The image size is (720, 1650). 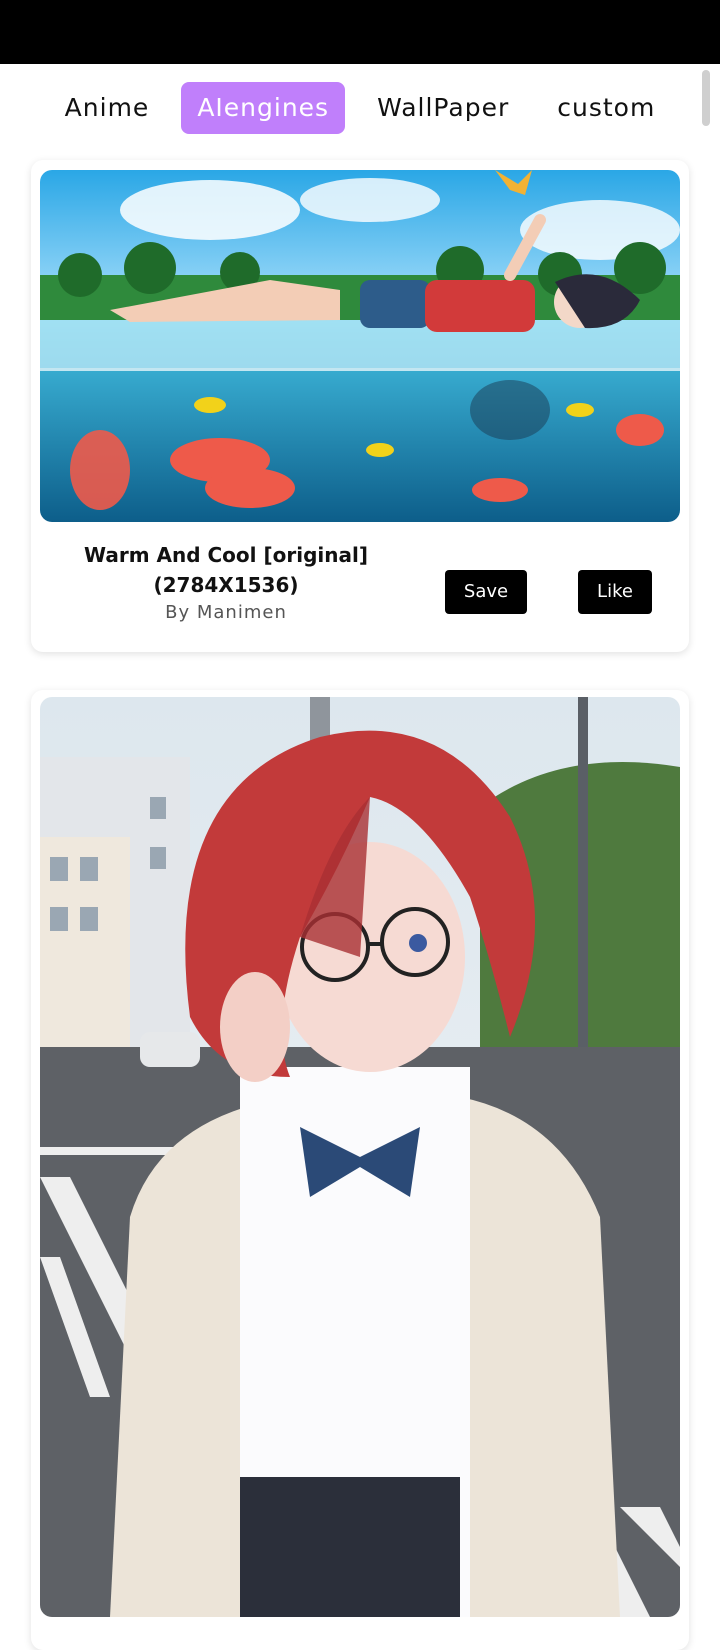 What do you see at coordinates (360, 32) in the screenshot?
I see `status-bar` at bounding box center [360, 32].